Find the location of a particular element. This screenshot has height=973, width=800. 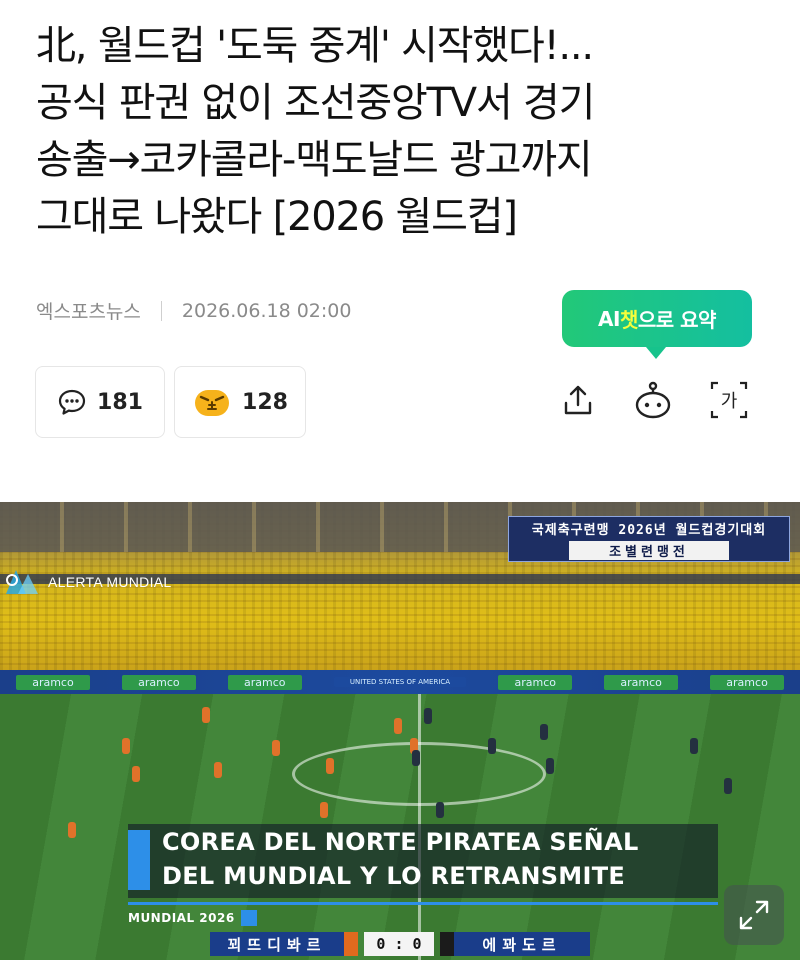

share-button is located at coordinates (578, 400).